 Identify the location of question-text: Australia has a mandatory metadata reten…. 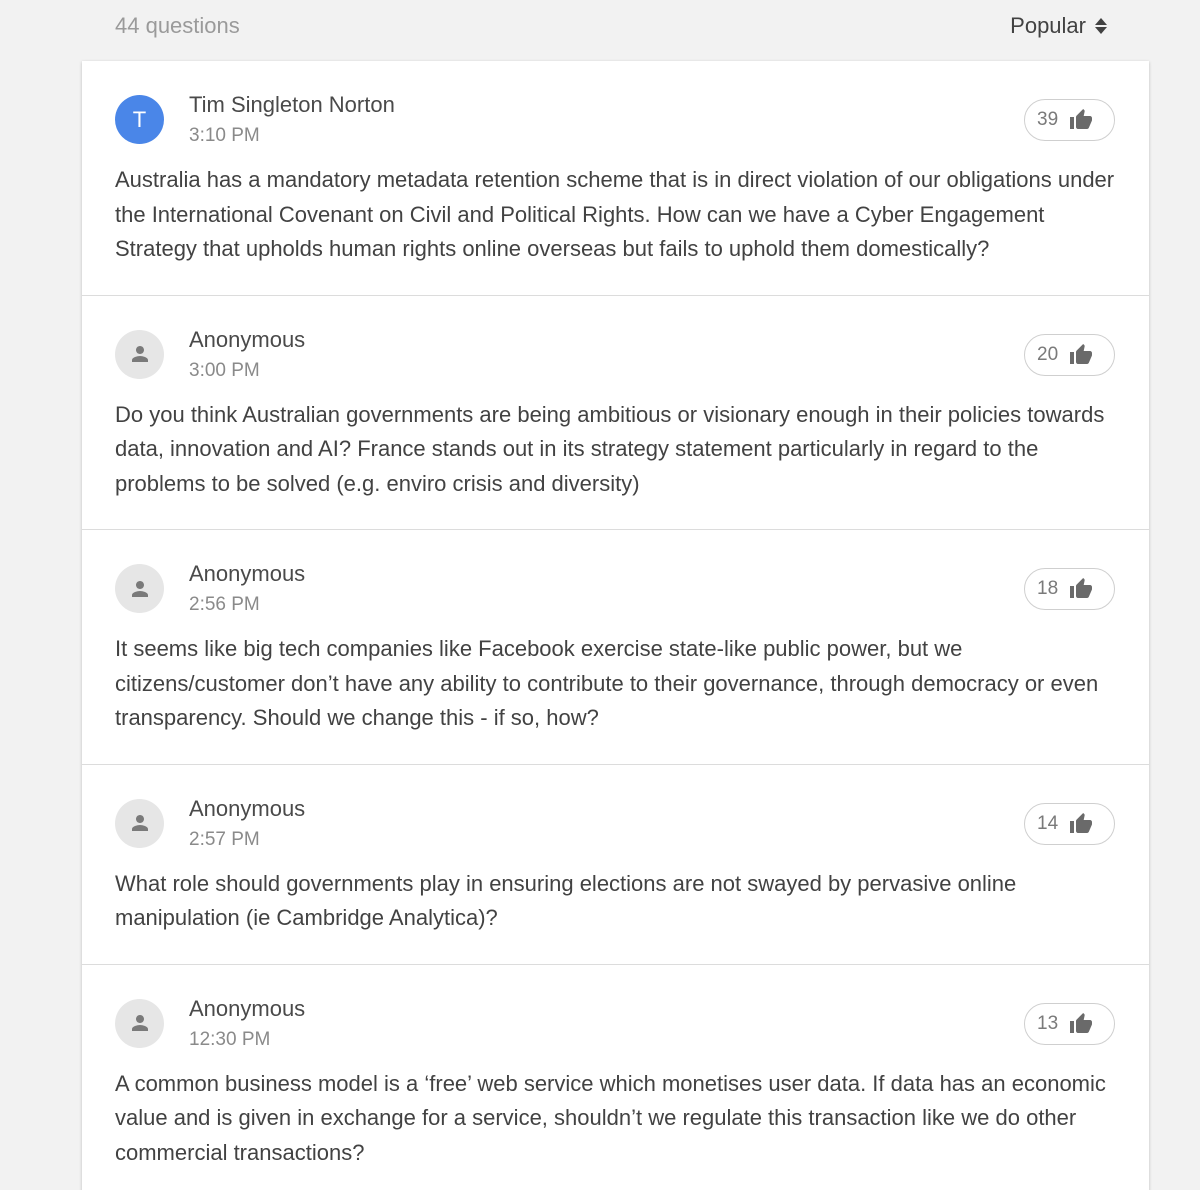
(615, 214).